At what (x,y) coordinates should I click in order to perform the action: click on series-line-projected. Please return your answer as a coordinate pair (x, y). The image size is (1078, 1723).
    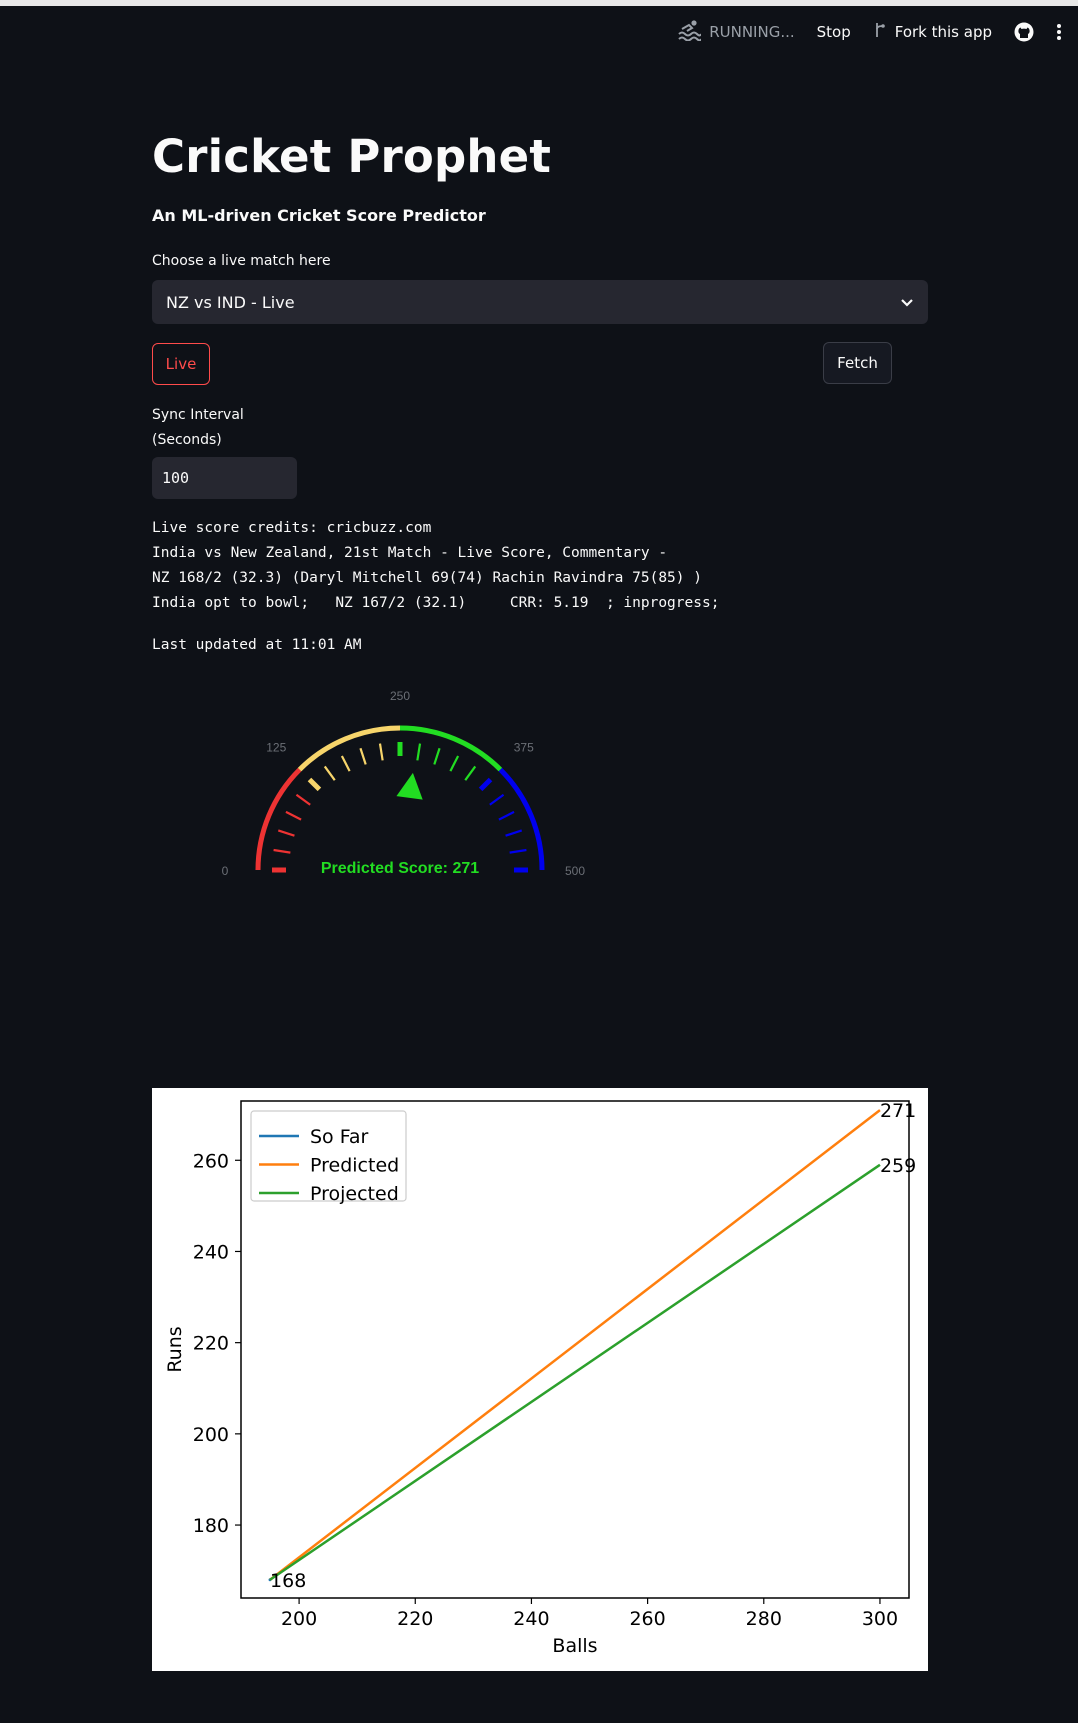
    Looking at the image, I should click on (575, 1372).